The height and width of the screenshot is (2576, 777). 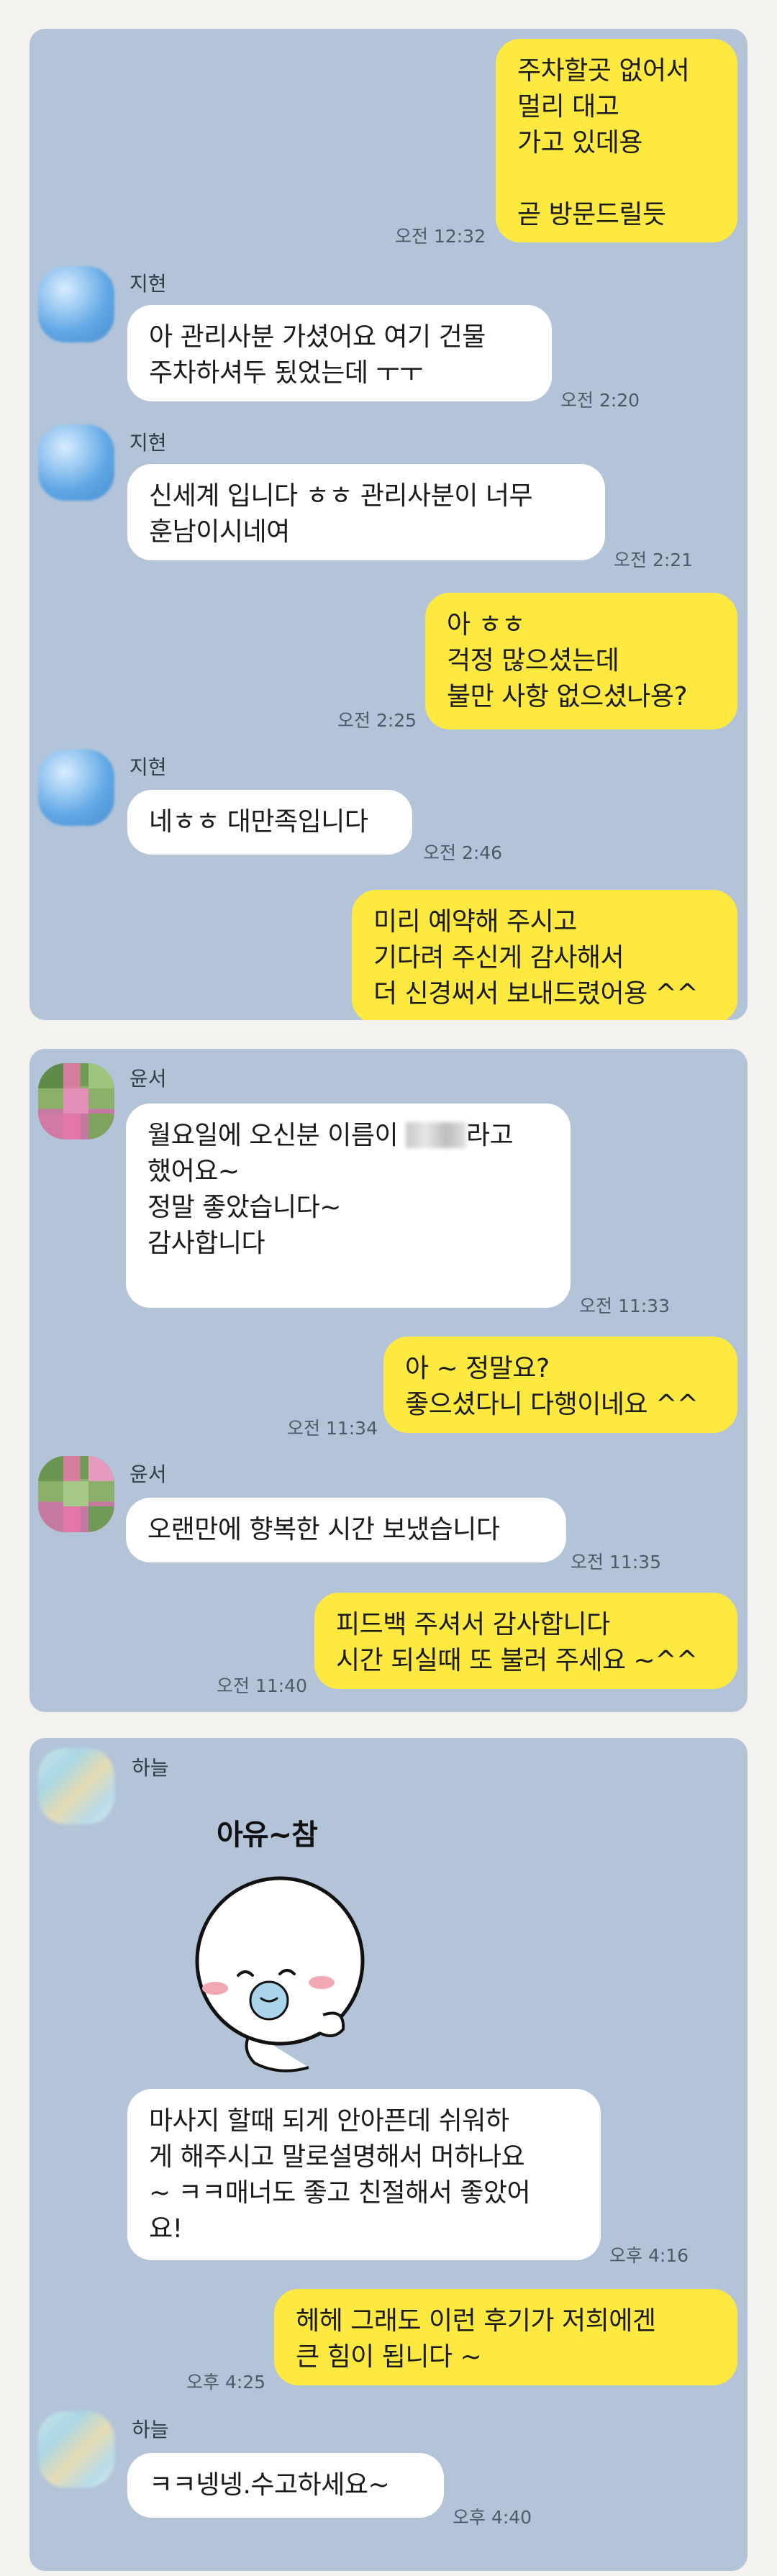 I want to click on incoming-message: 월요일에 오신분 이름이 라고 했어요~ 정말 좋았습니다~ 감사합니다, so click(x=348, y=1205).